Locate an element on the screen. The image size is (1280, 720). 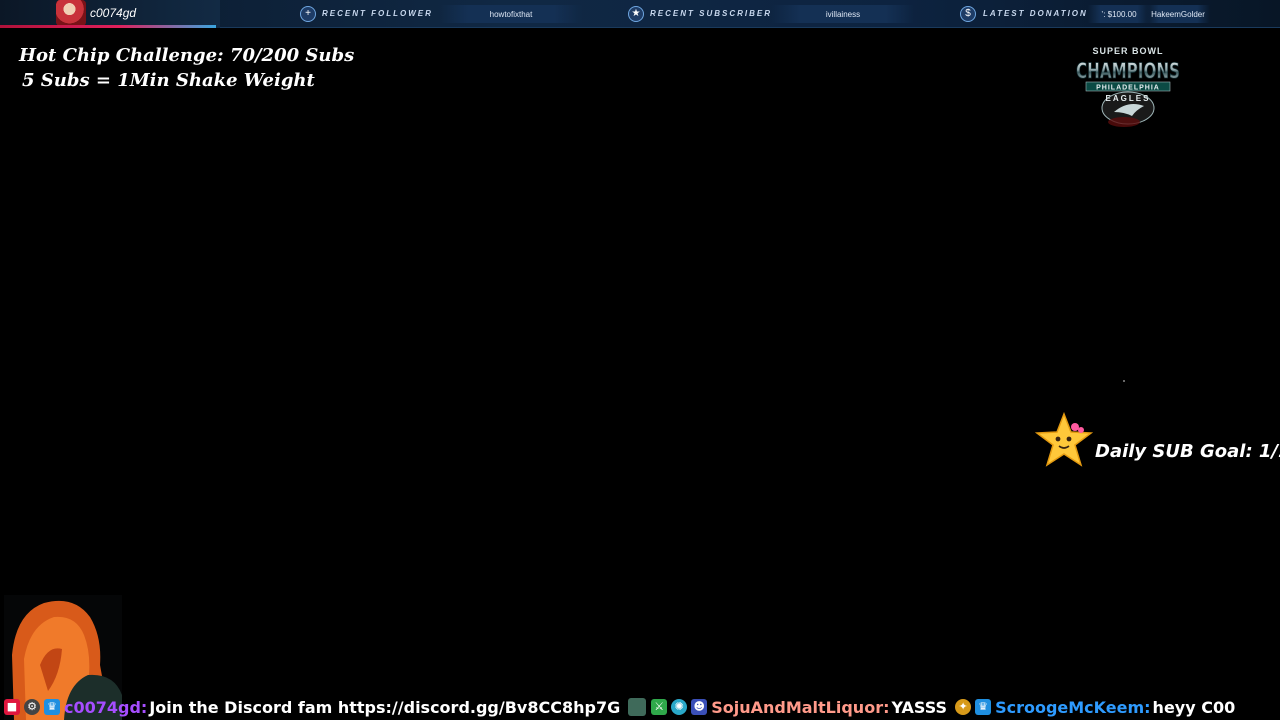
dollar-icon: $ is located at coordinates (968, 14).